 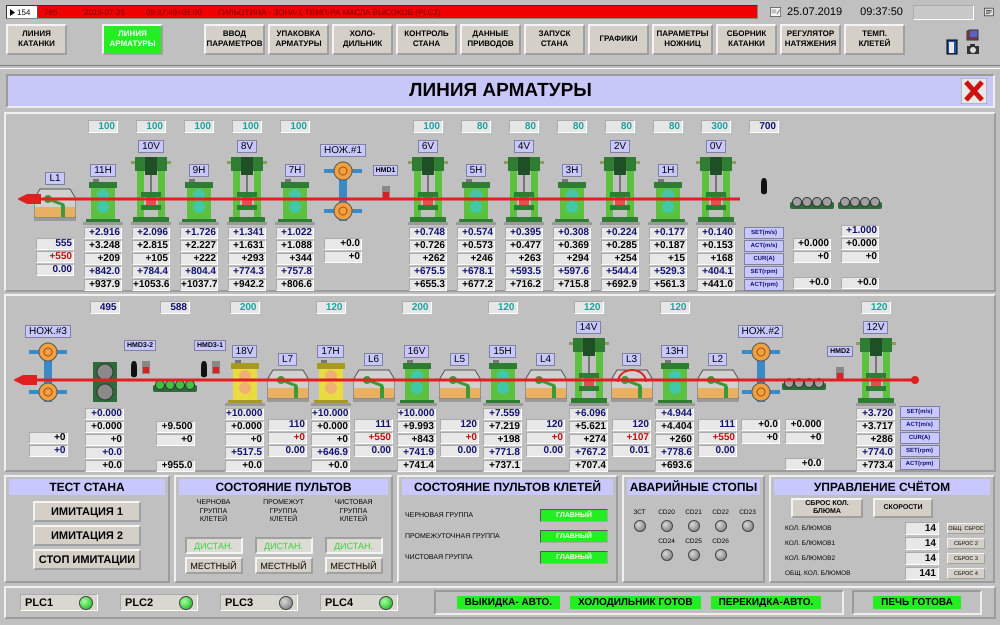 I want to click on close-icon, so click(x=974, y=91).